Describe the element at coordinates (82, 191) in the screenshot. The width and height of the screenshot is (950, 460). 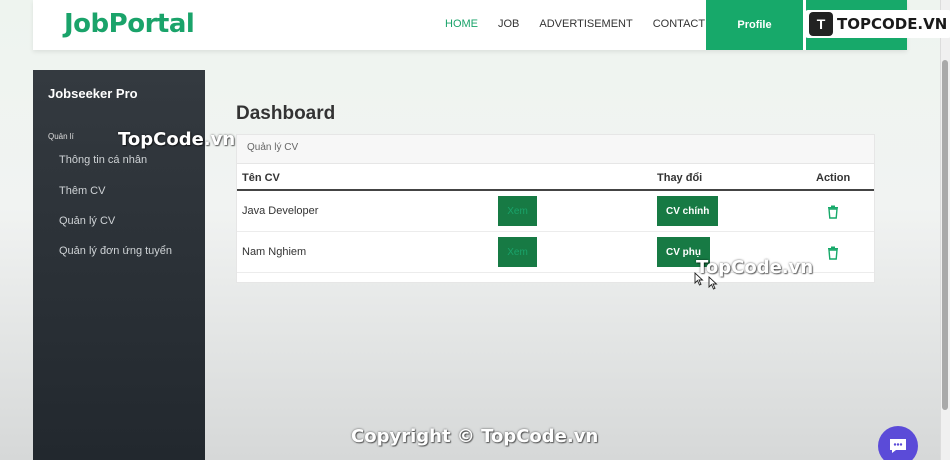
I see `sidebar-item-add-cv: Thêm CV` at that location.